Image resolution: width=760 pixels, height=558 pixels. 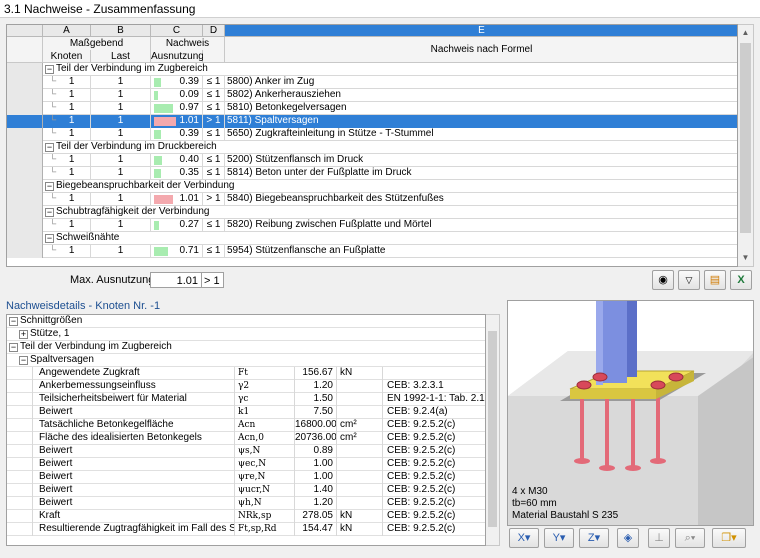 What do you see at coordinates (177, 31) in the screenshot?
I see `col-letter-c: C` at bounding box center [177, 31].